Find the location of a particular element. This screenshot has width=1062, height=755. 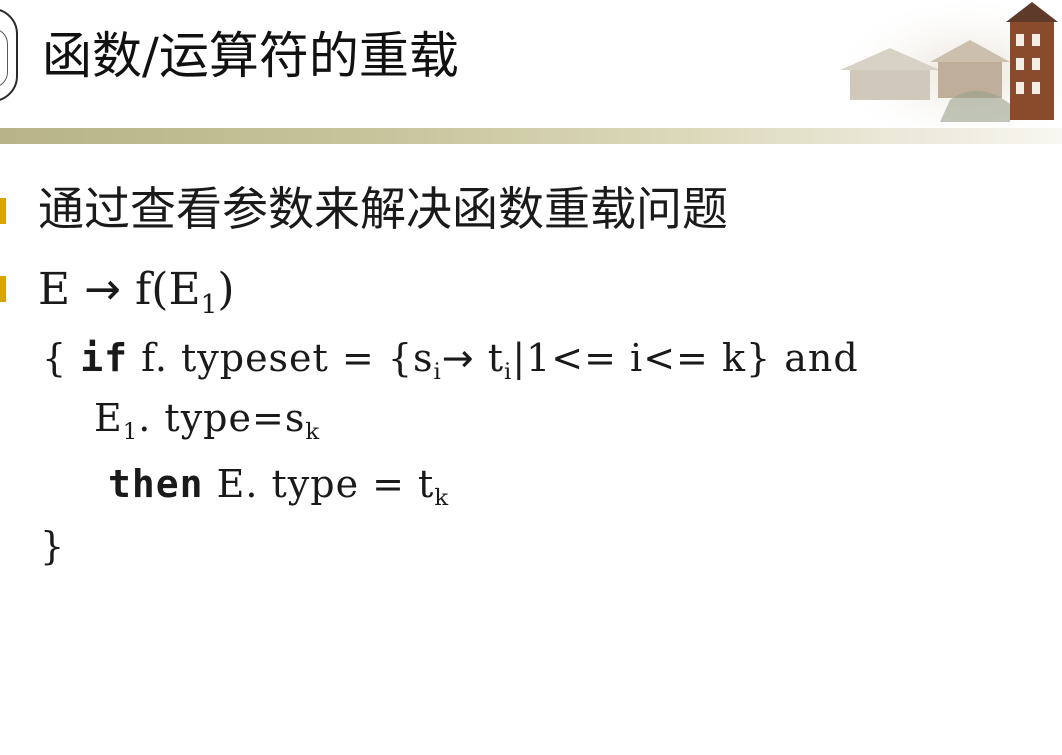

keyword-then: then is located at coordinates (156, 484).